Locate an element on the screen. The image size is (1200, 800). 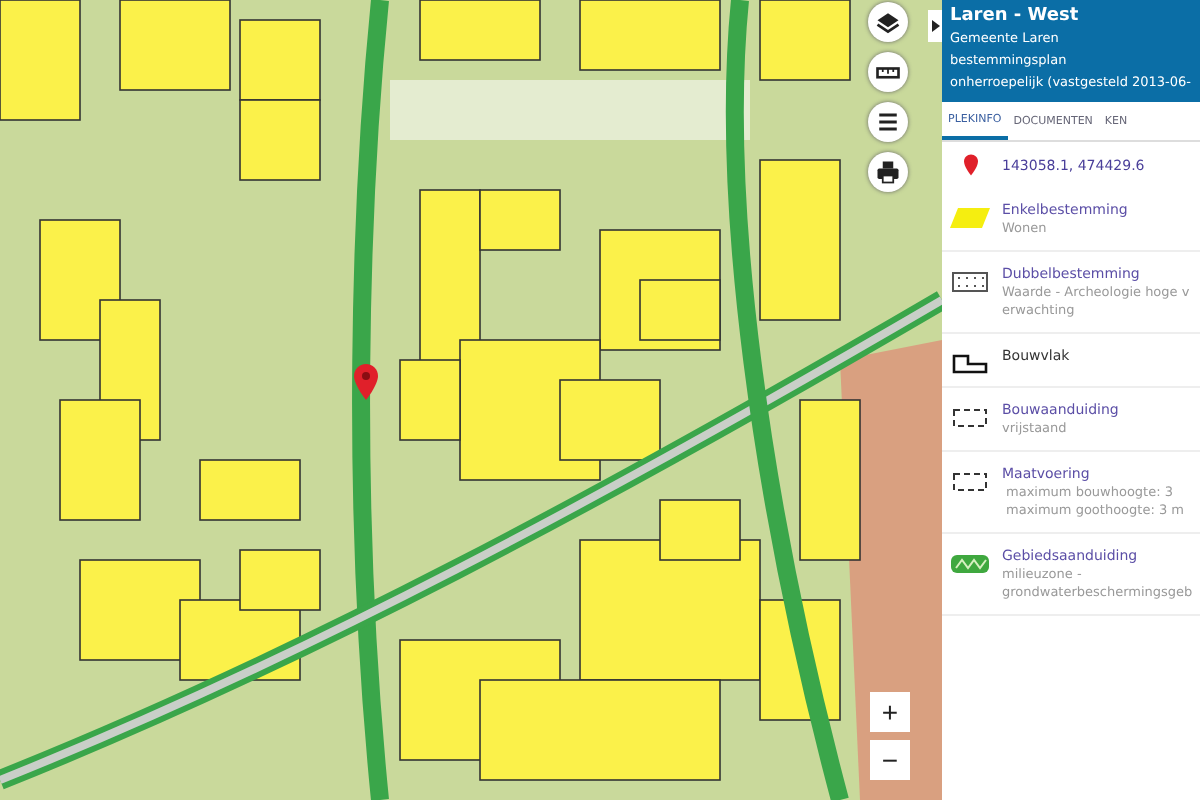
zoom-out-button: − is located at coordinates (890, 760).